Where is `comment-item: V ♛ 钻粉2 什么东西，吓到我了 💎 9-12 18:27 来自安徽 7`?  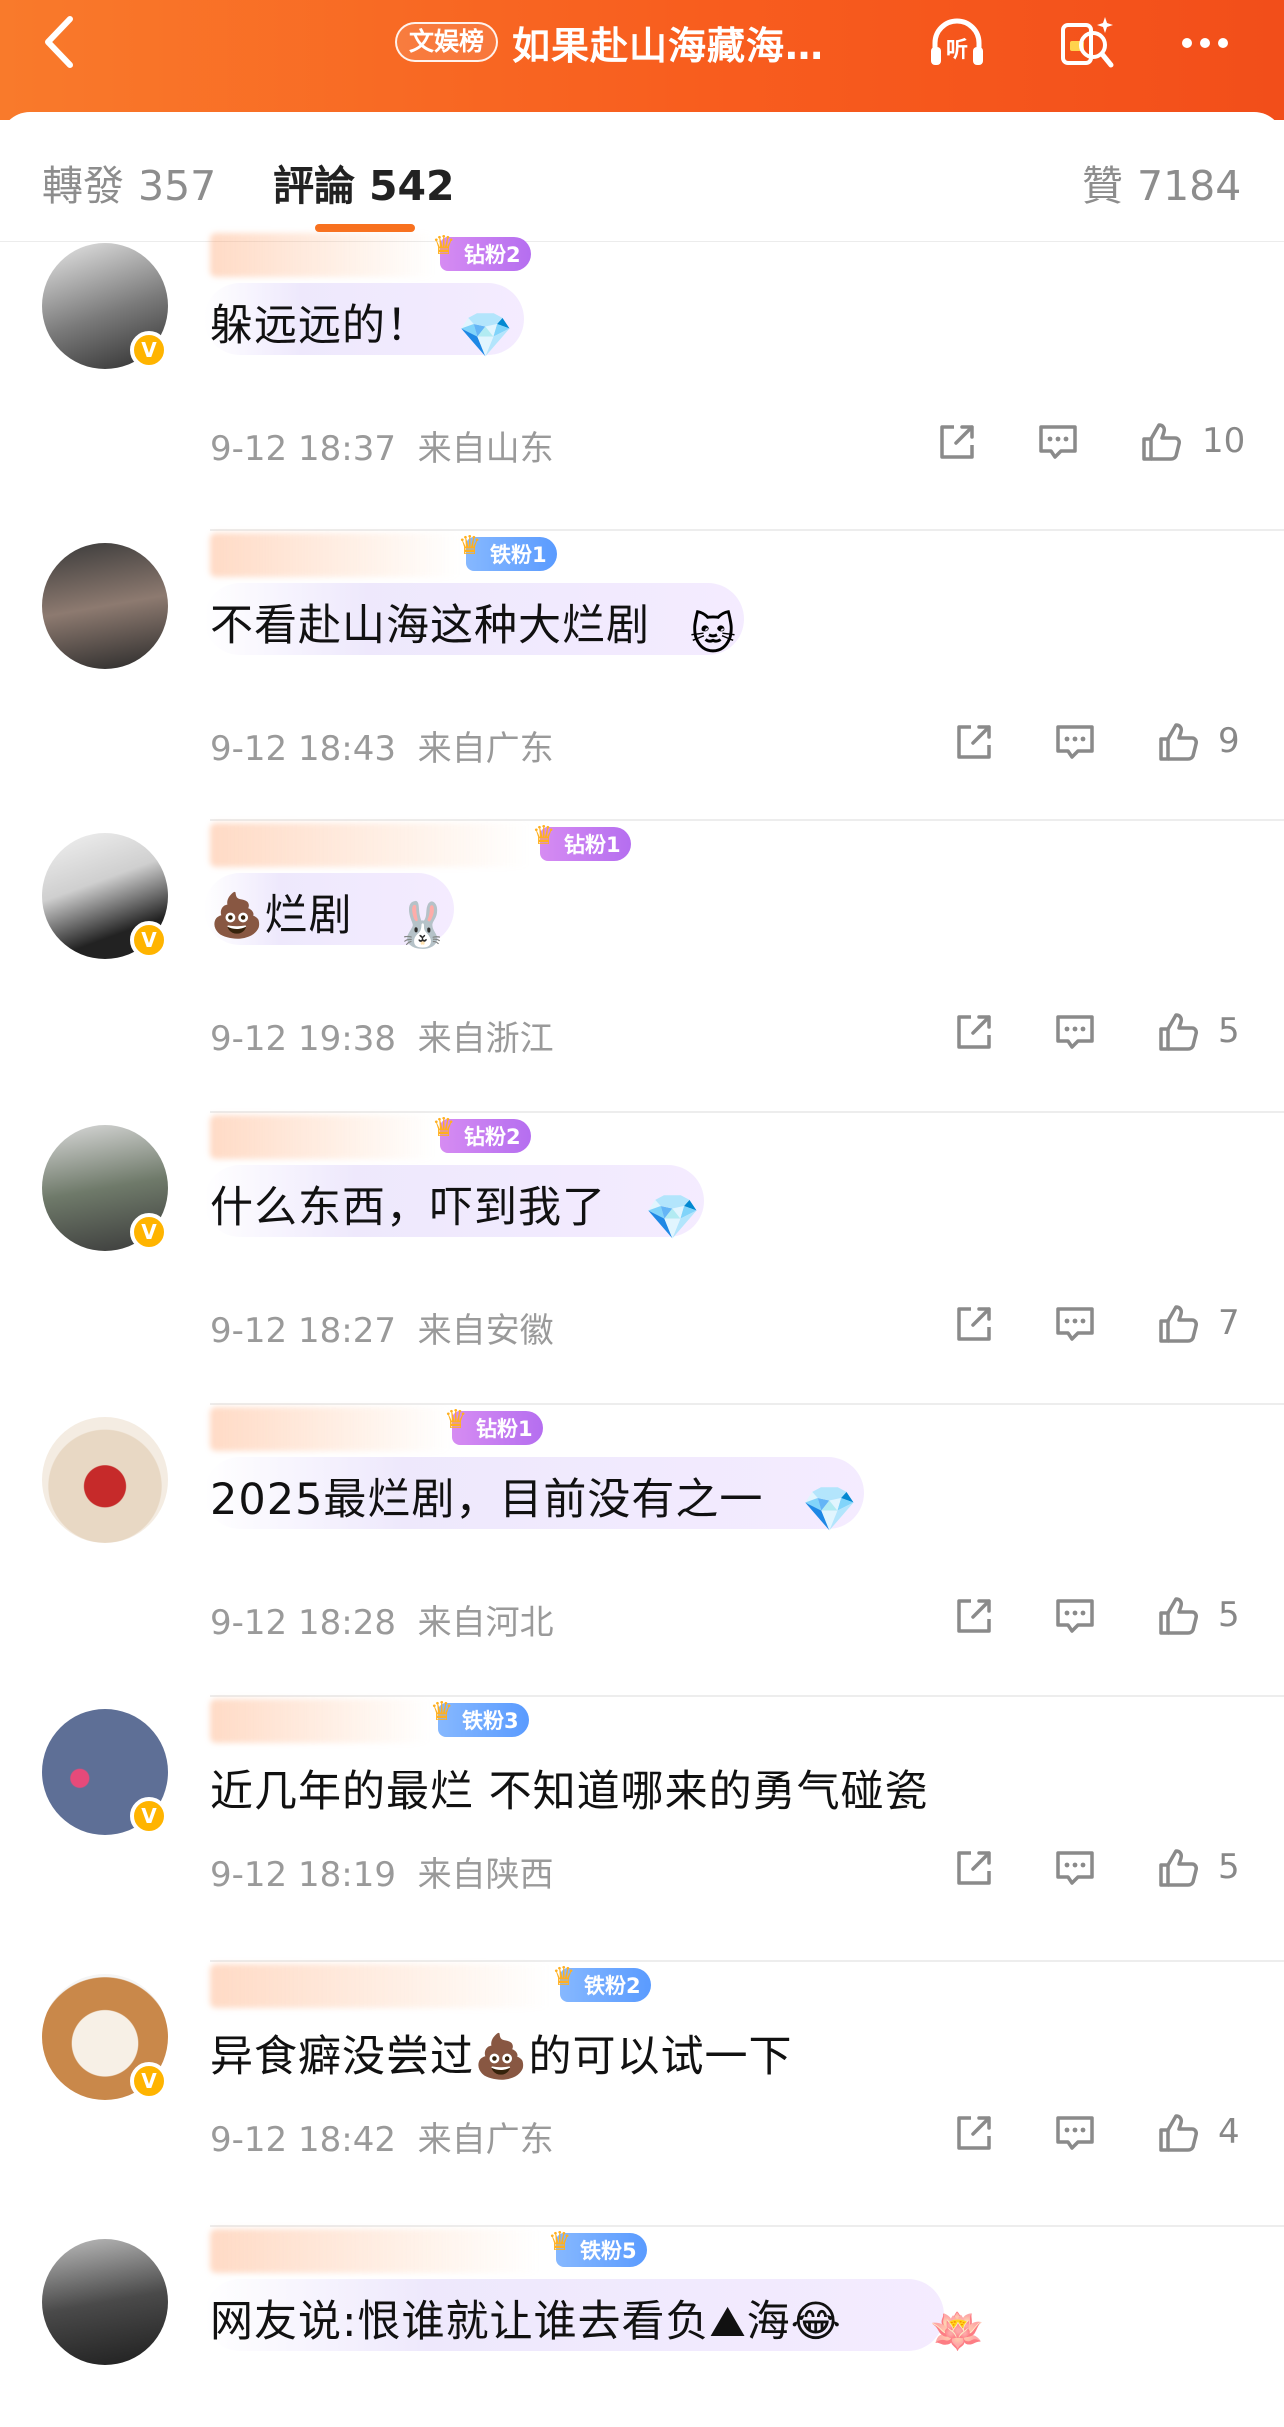 comment-item: V ♛ 钻粉2 什么东西，吓到我了 💎 9-12 18:27 来自安徽 7 is located at coordinates (642, 1259).